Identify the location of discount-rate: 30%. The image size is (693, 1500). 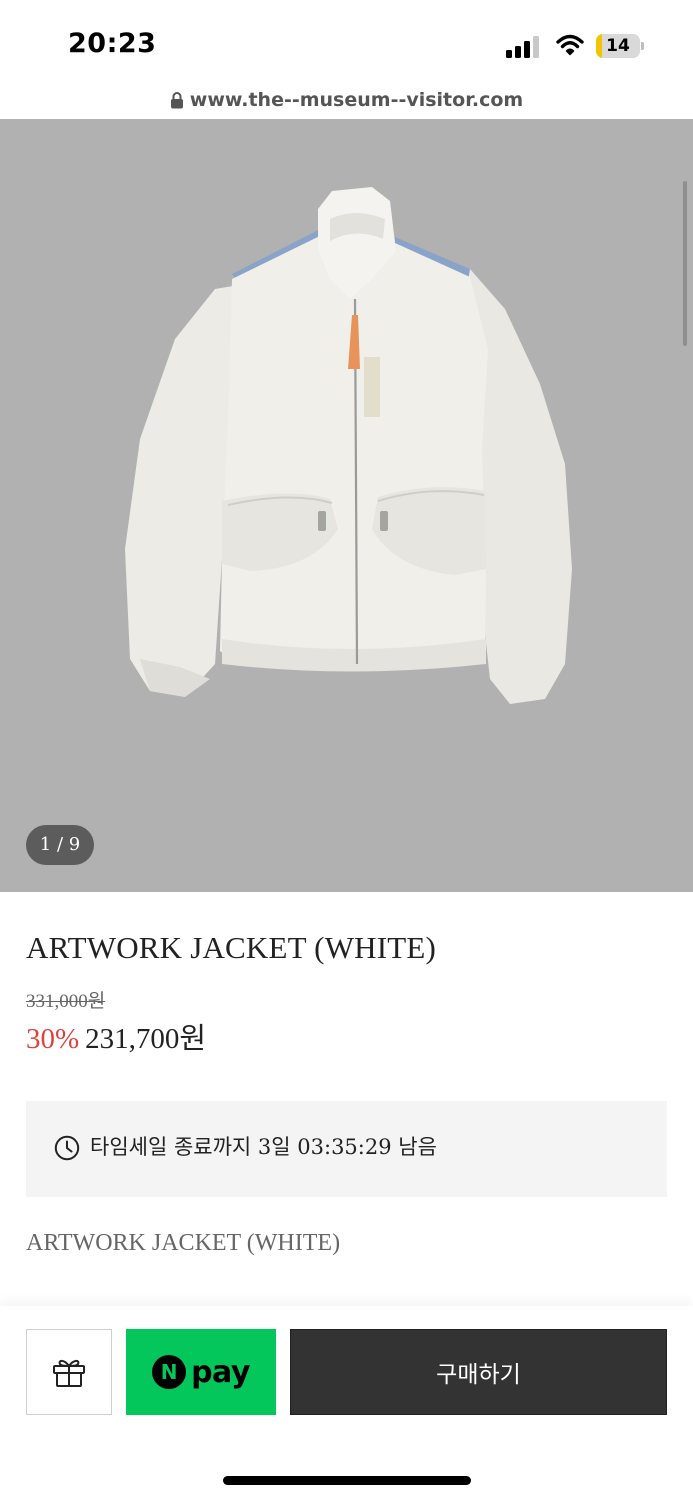
(53, 1039).